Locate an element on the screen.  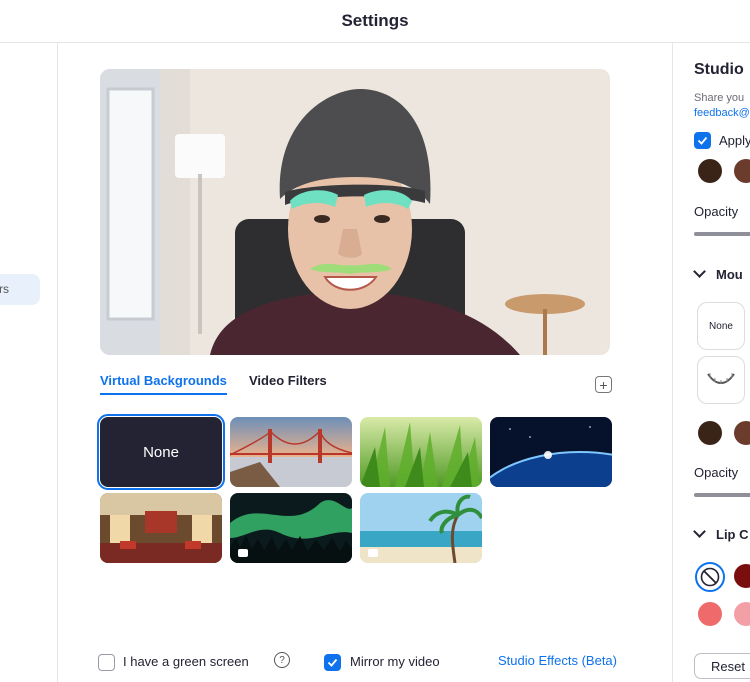
plus-icon: + is located at coordinates (603, 384).